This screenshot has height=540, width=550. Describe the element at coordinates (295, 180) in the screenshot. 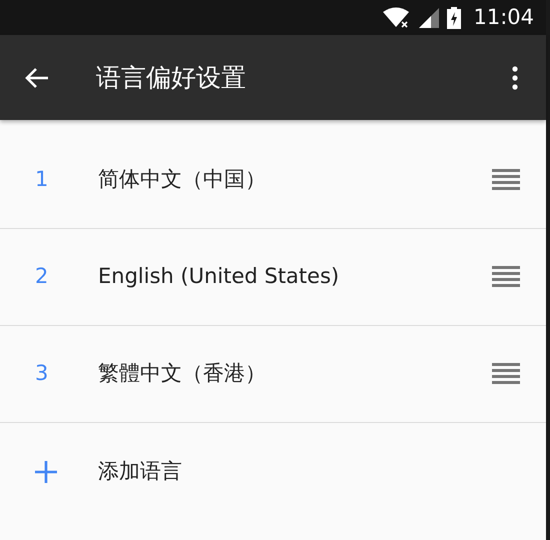

I see `language-name: 简体中文（中国）` at that location.